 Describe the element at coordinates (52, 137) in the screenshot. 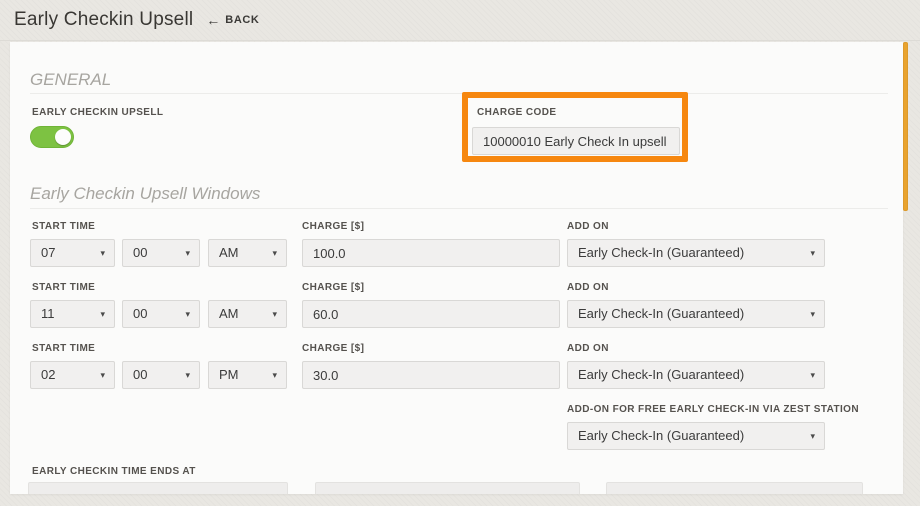

I see `early-checkin-upsell-toggle` at that location.